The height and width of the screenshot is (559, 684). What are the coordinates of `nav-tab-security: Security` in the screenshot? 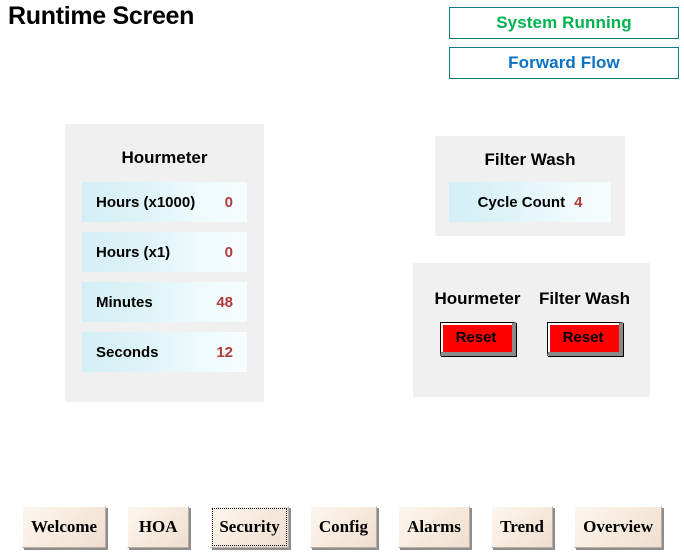 It's located at (249, 527).